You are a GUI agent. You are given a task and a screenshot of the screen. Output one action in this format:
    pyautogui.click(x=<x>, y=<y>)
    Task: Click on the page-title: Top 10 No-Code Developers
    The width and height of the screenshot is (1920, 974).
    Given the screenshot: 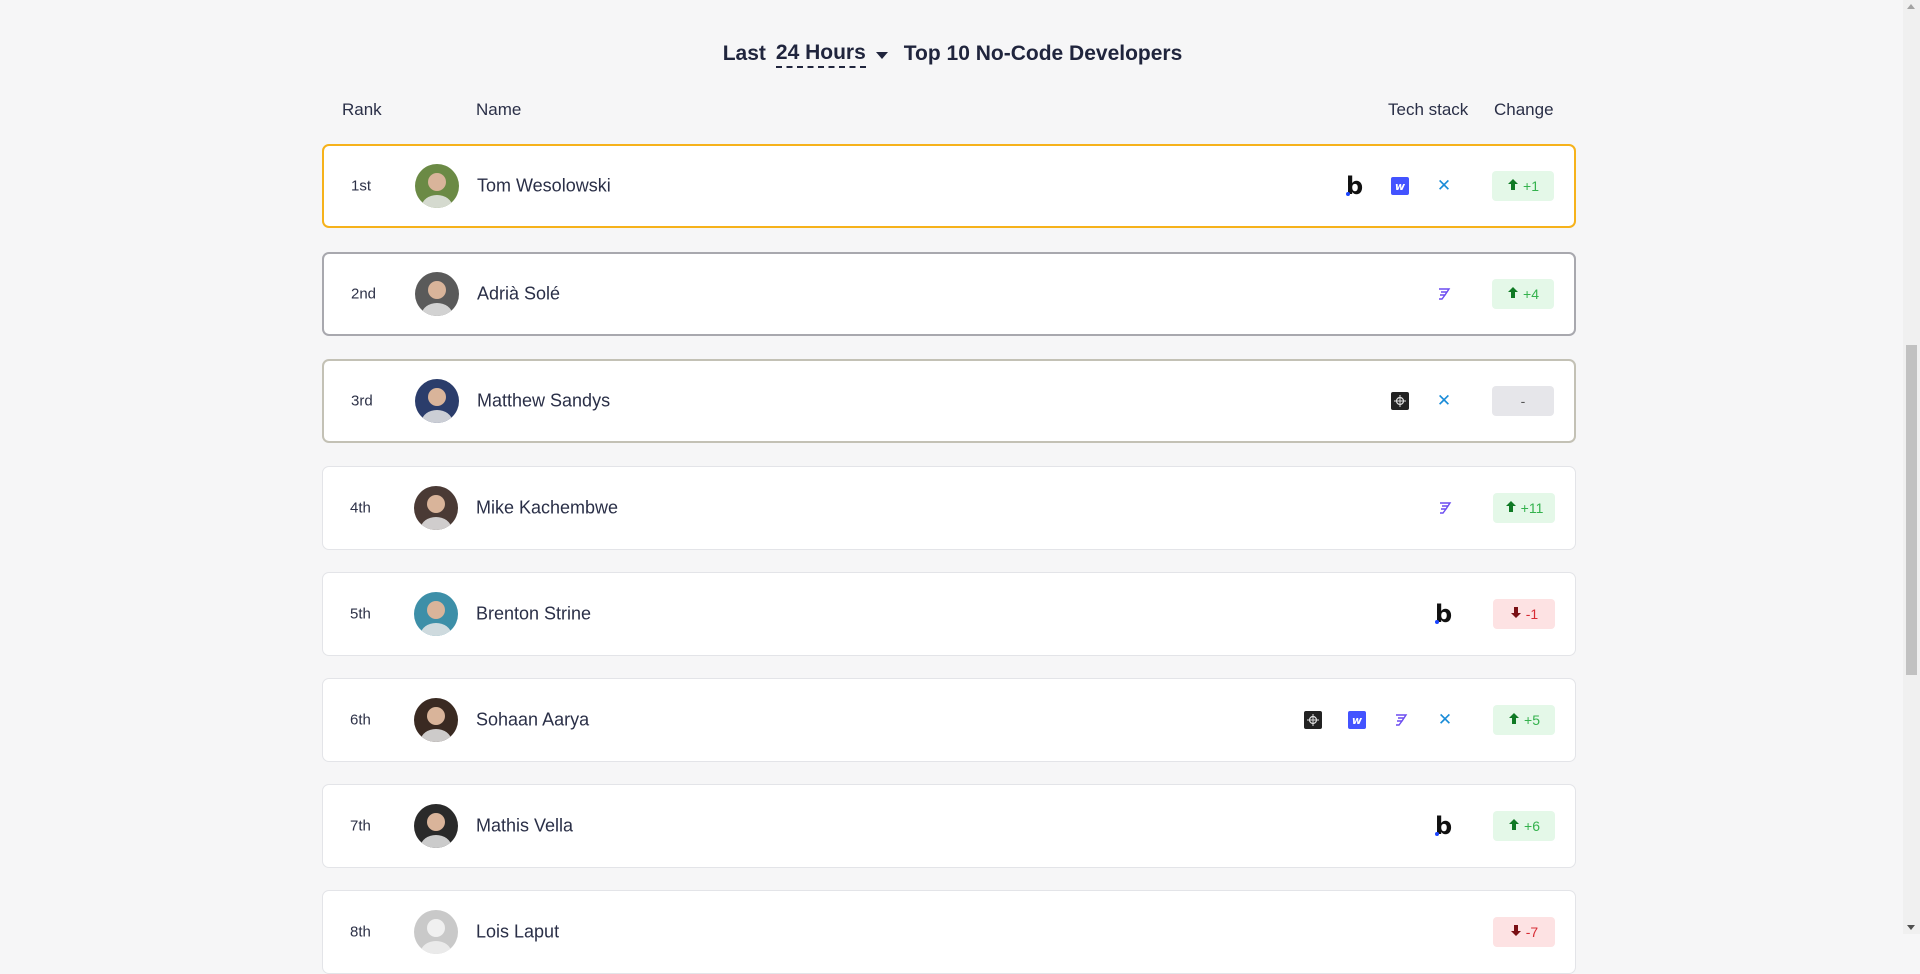 What is the action you would take?
    pyautogui.click(x=1043, y=53)
    